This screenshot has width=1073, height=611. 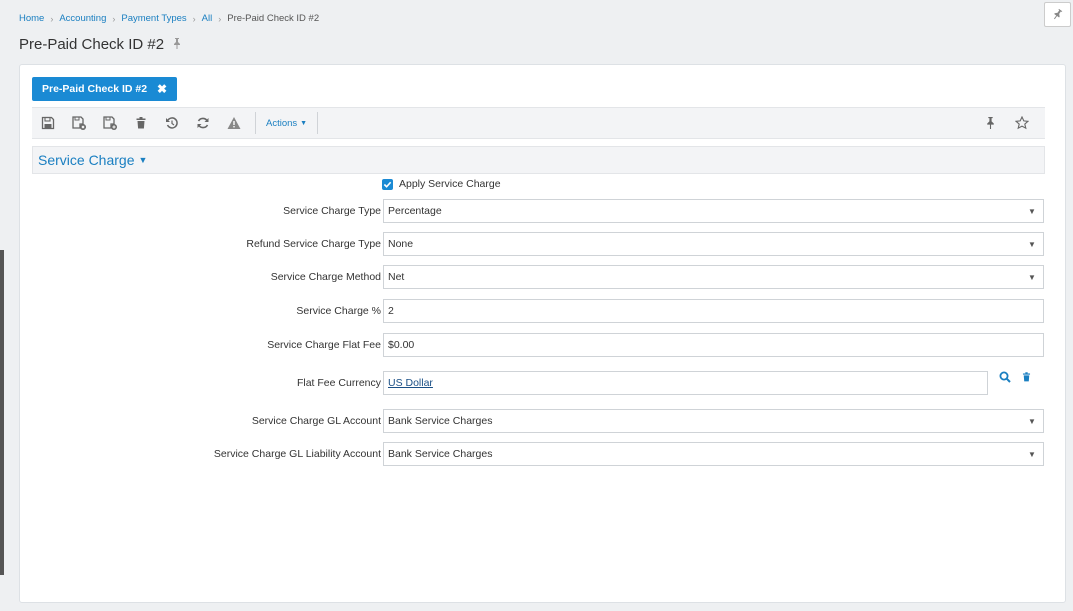 I want to click on undo-button, so click(x=171, y=123).